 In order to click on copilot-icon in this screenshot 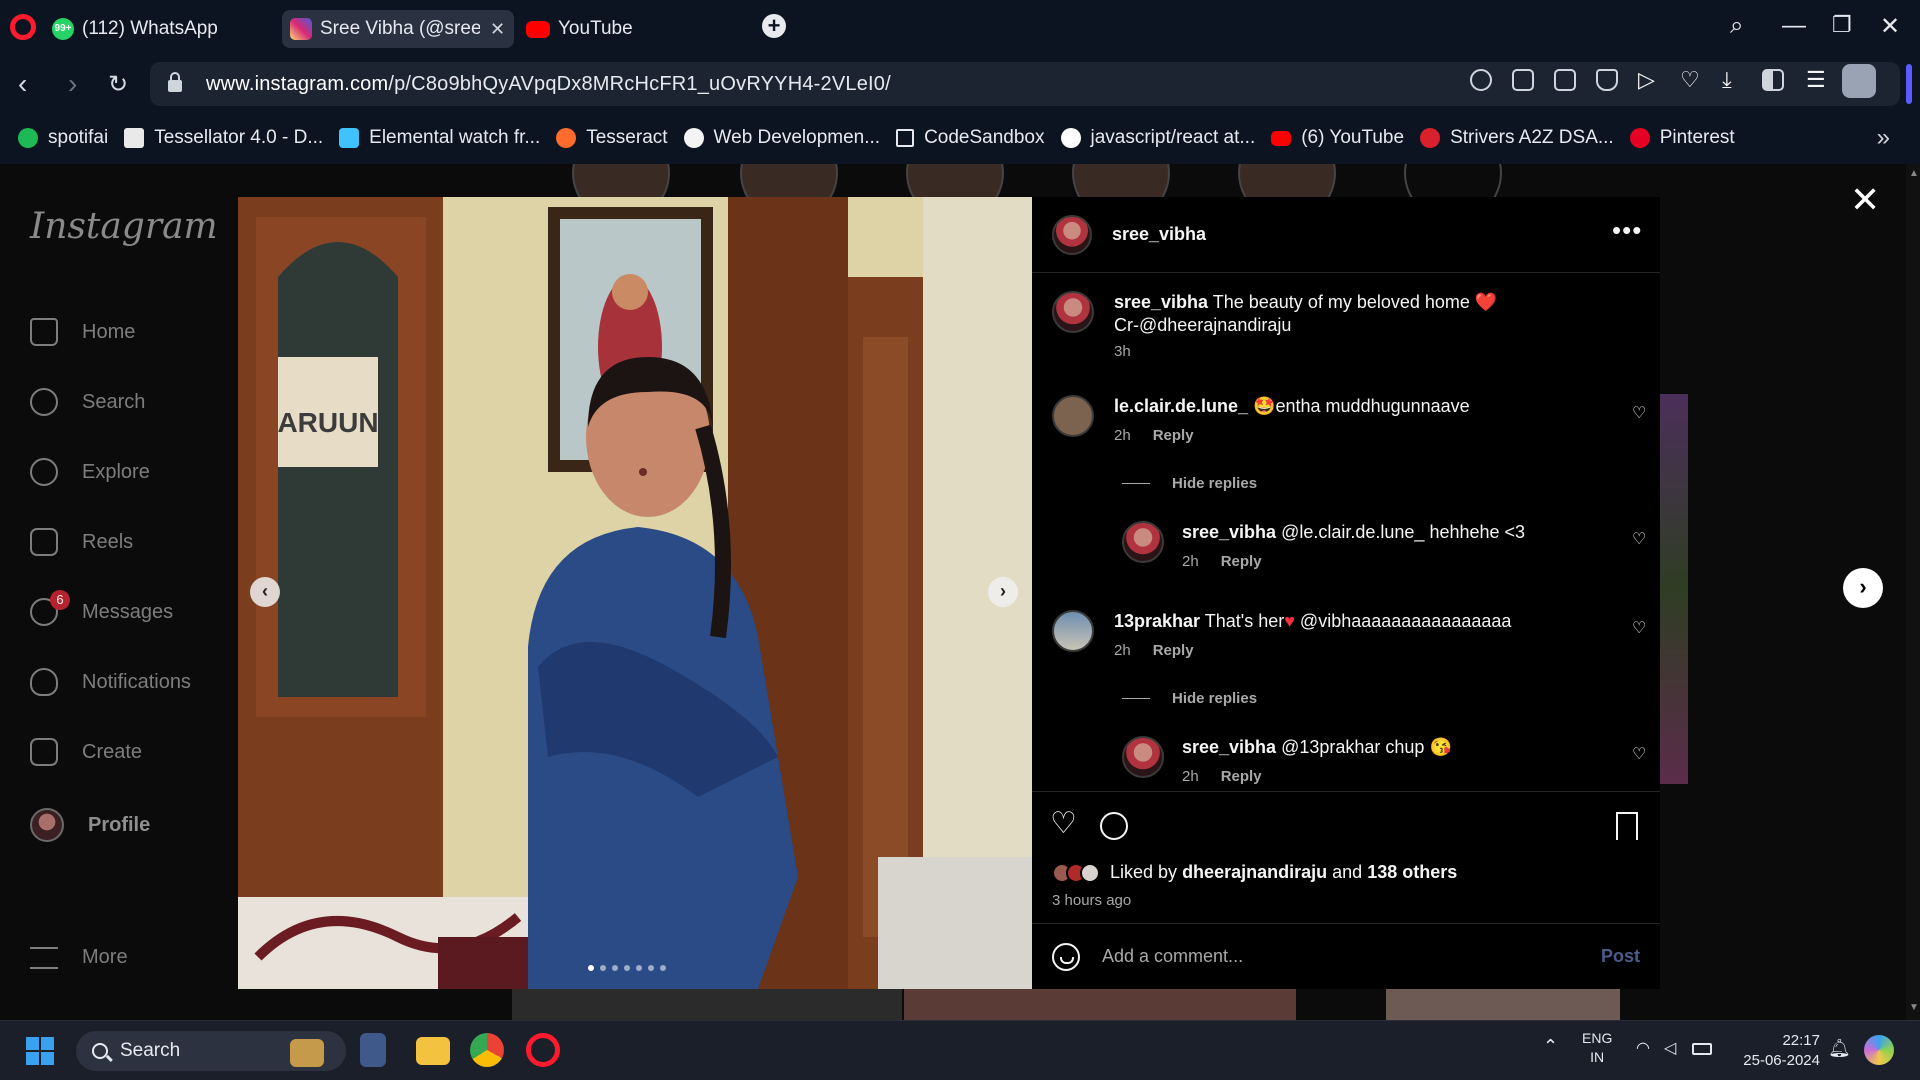, I will do `click(1879, 1050)`.